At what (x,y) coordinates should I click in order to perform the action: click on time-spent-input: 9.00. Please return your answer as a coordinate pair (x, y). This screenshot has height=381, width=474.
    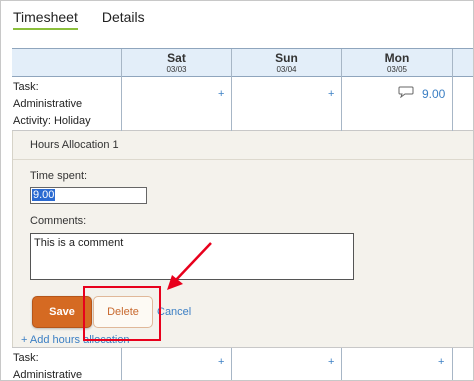
    Looking at the image, I should click on (88, 195).